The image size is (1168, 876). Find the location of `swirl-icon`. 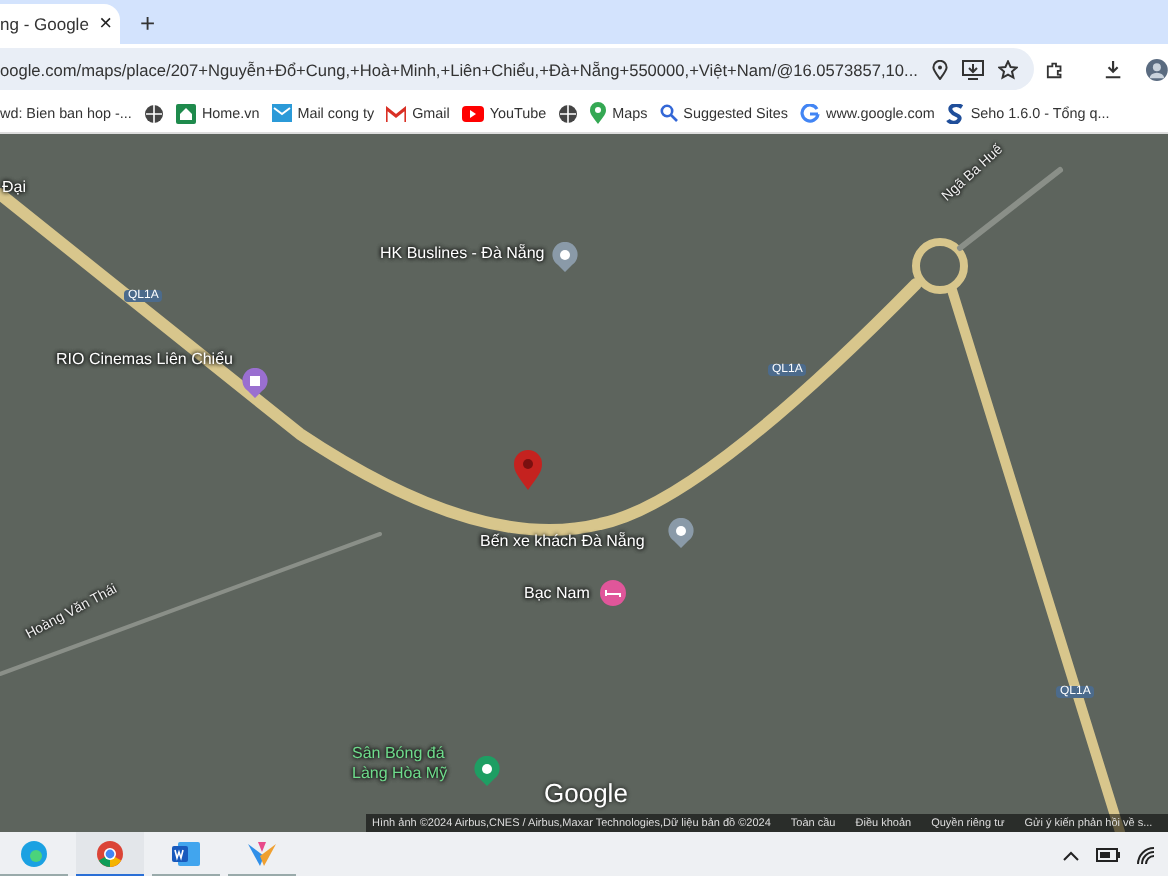

swirl-icon is located at coordinates (34, 853).